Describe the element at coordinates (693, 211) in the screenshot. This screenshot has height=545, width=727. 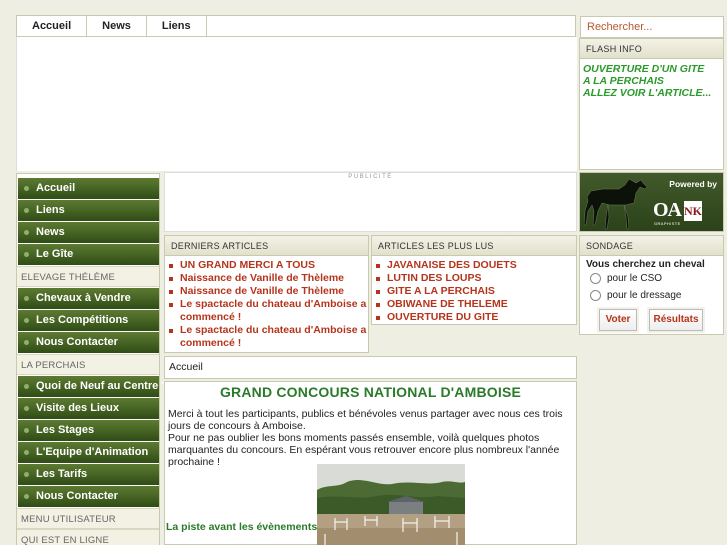
I see `nk-logo: NK` at that location.